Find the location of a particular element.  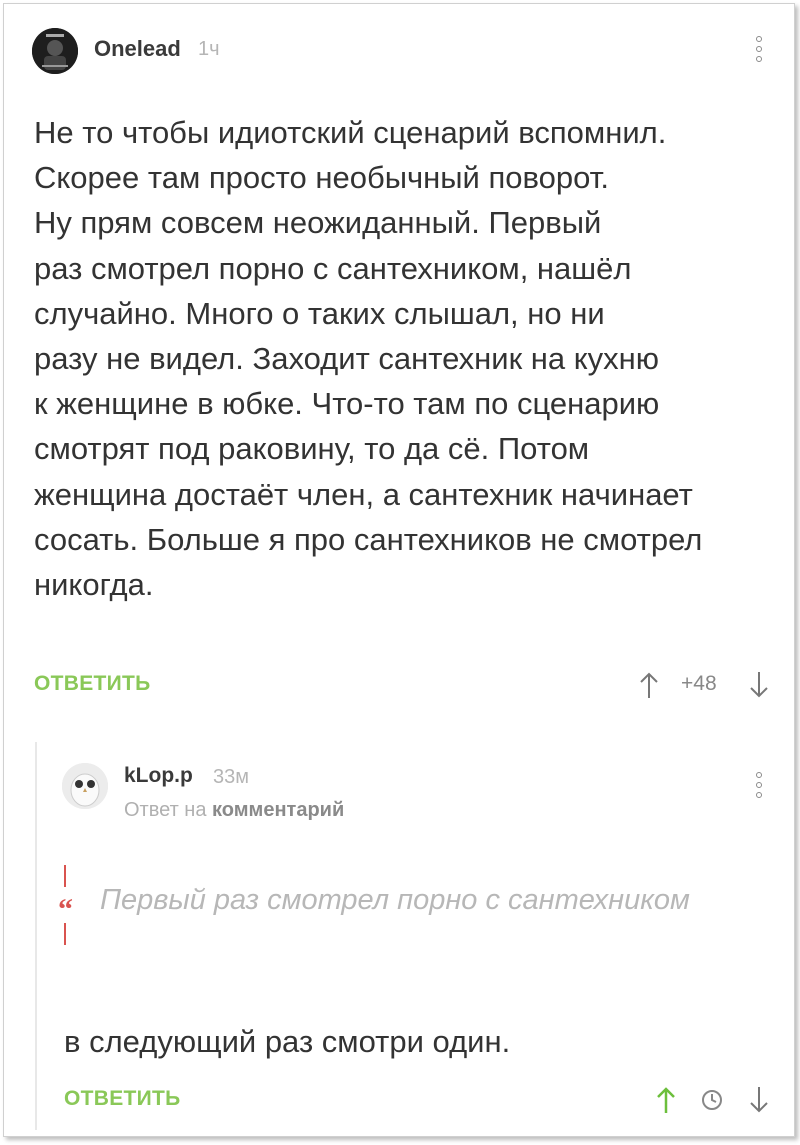

comment-time: 1ч is located at coordinates (209, 49).